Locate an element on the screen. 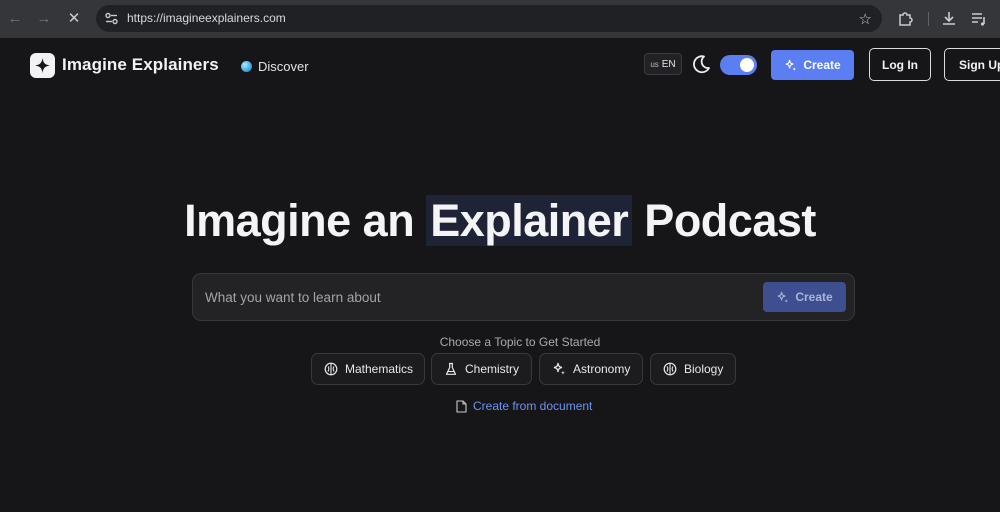 The image size is (1000, 512). search-create-button: Create is located at coordinates (804, 297).